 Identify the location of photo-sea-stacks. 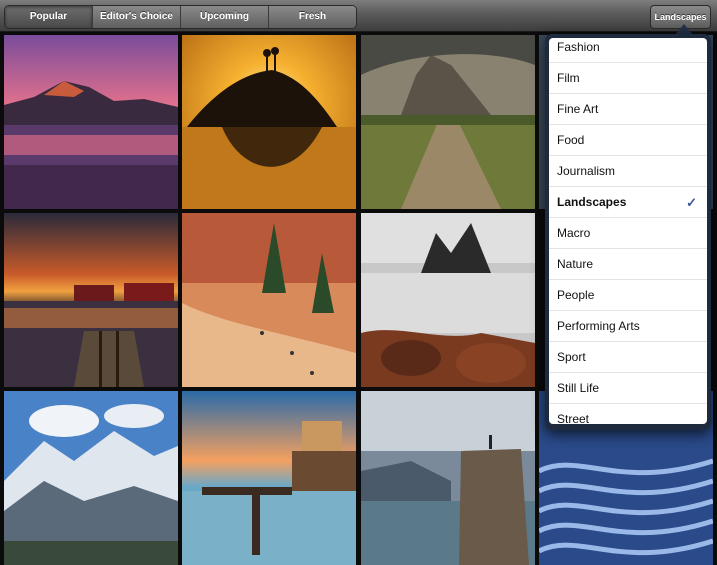
(448, 300).